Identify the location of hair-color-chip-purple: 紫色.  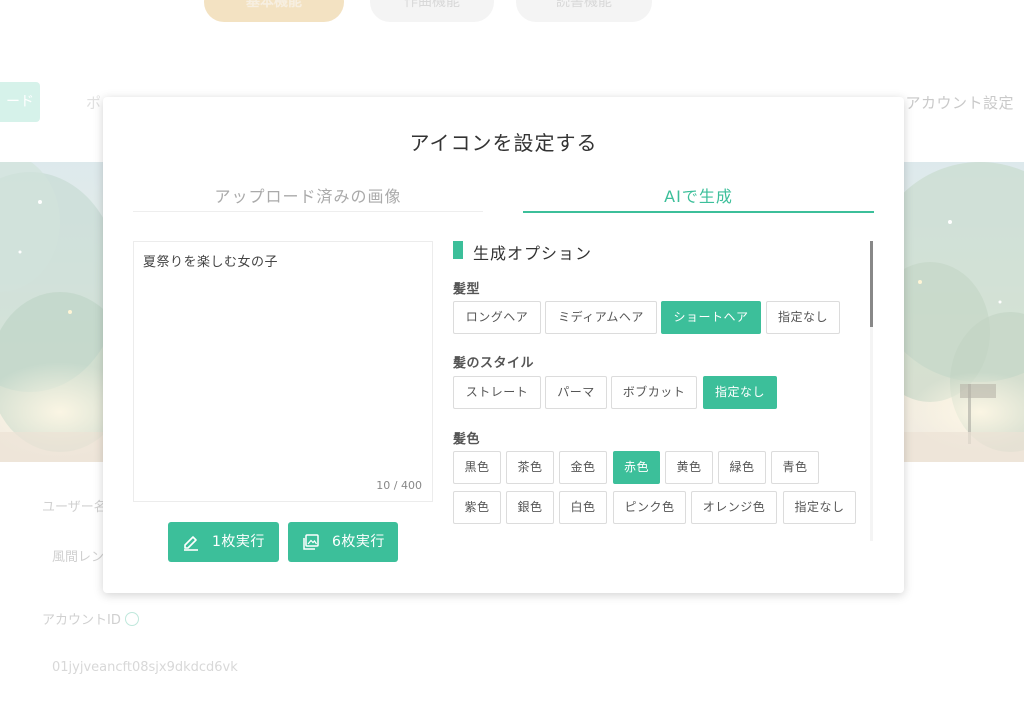
(477, 507).